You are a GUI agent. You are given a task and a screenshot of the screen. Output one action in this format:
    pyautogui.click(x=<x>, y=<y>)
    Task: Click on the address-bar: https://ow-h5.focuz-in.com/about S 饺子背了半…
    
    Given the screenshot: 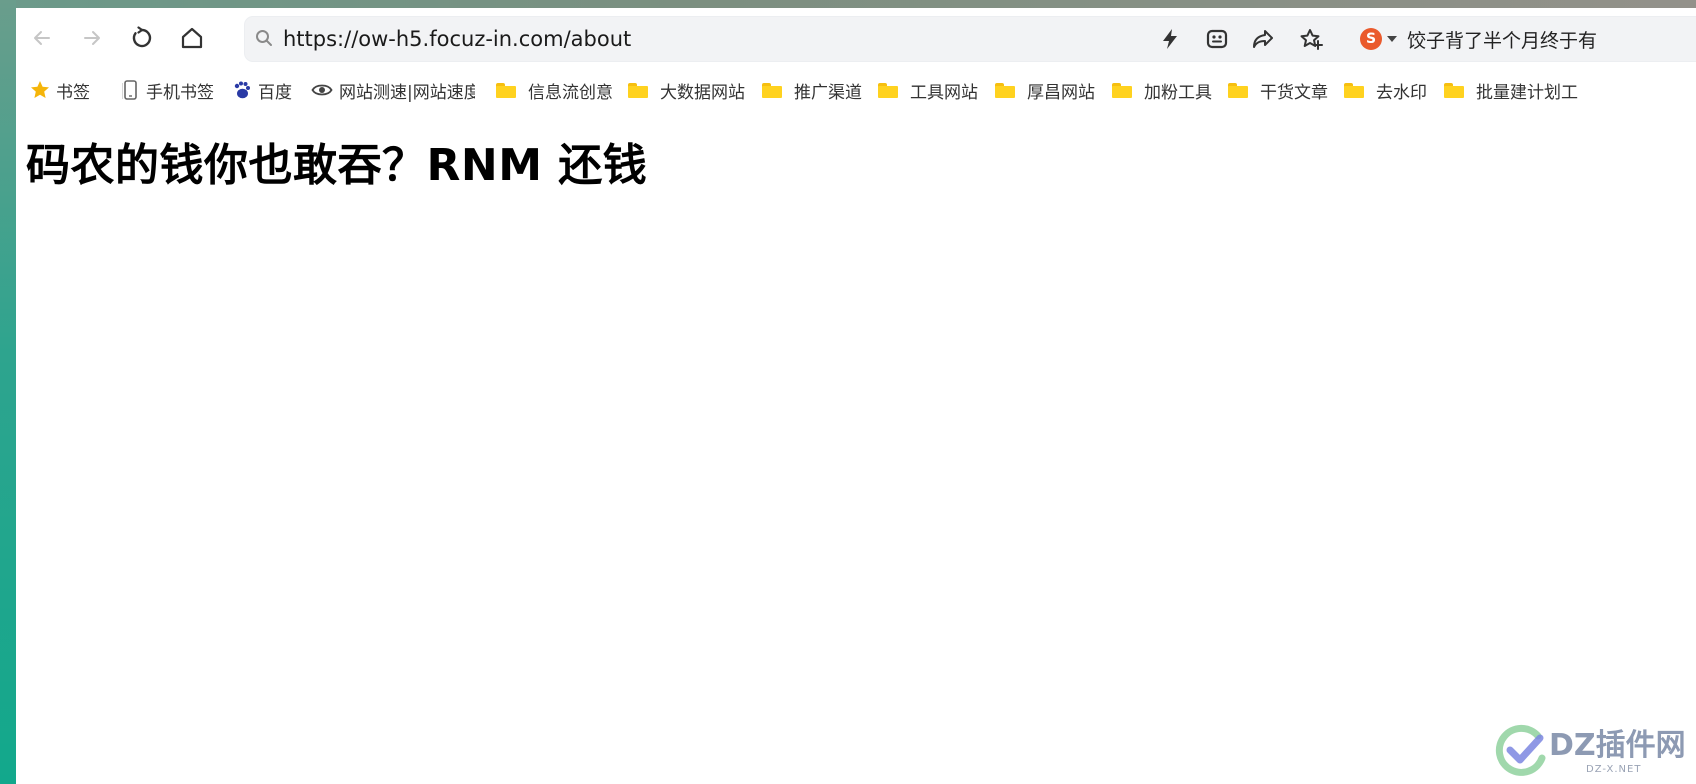 What is the action you would take?
    pyautogui.click(x=970, y=39)
    